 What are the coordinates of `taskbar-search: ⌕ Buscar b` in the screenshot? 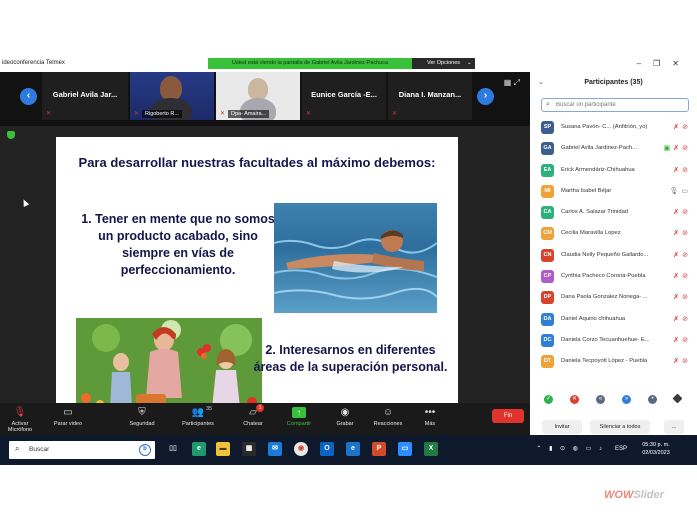 It's located at (82, 450).